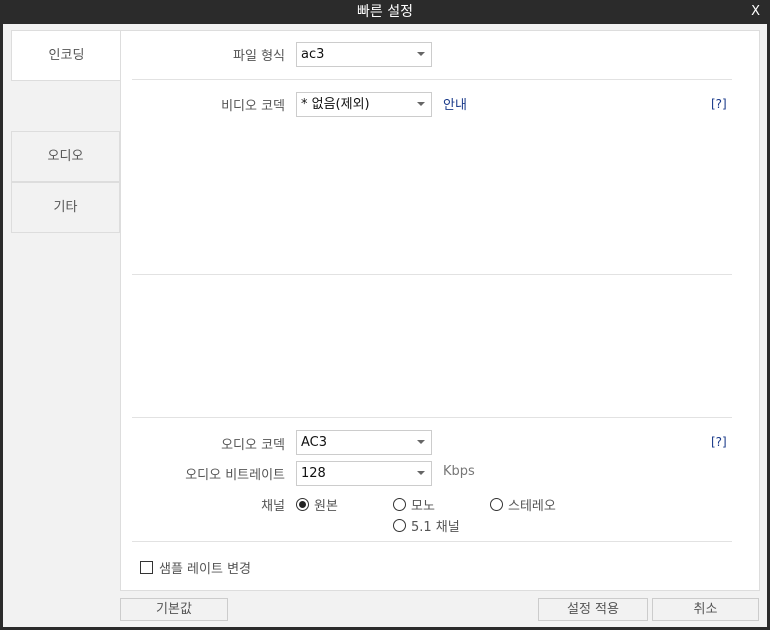 This screenshot has height=630, width=770. I want to click on cancel-button: 취소, so click(705, 609).